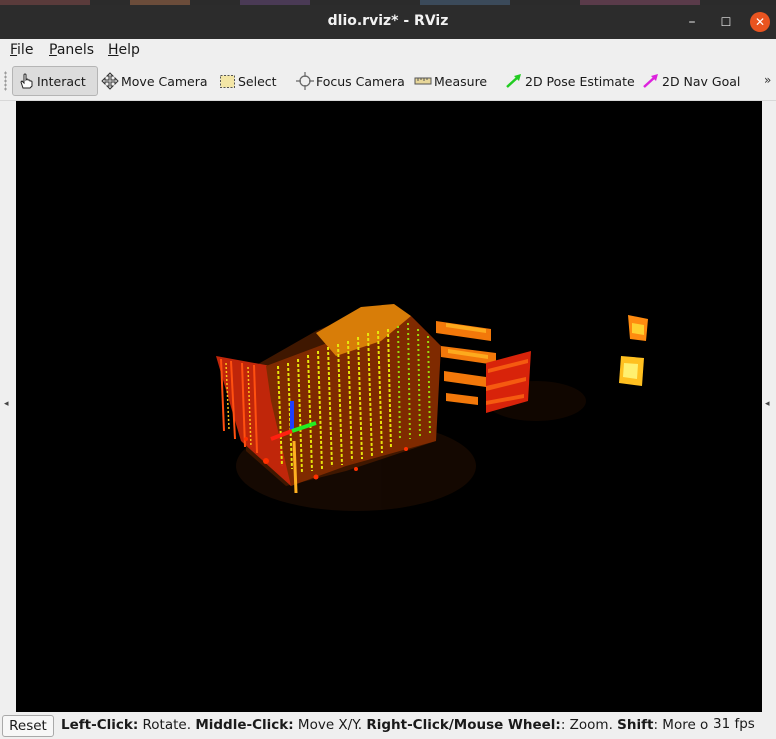 Image resolution: width=776 pixels, height=739 pixels. What do you see at coordinates (227, 81) in the screenshot?
I see `select-box-icon` at bounding box center [227, 81].